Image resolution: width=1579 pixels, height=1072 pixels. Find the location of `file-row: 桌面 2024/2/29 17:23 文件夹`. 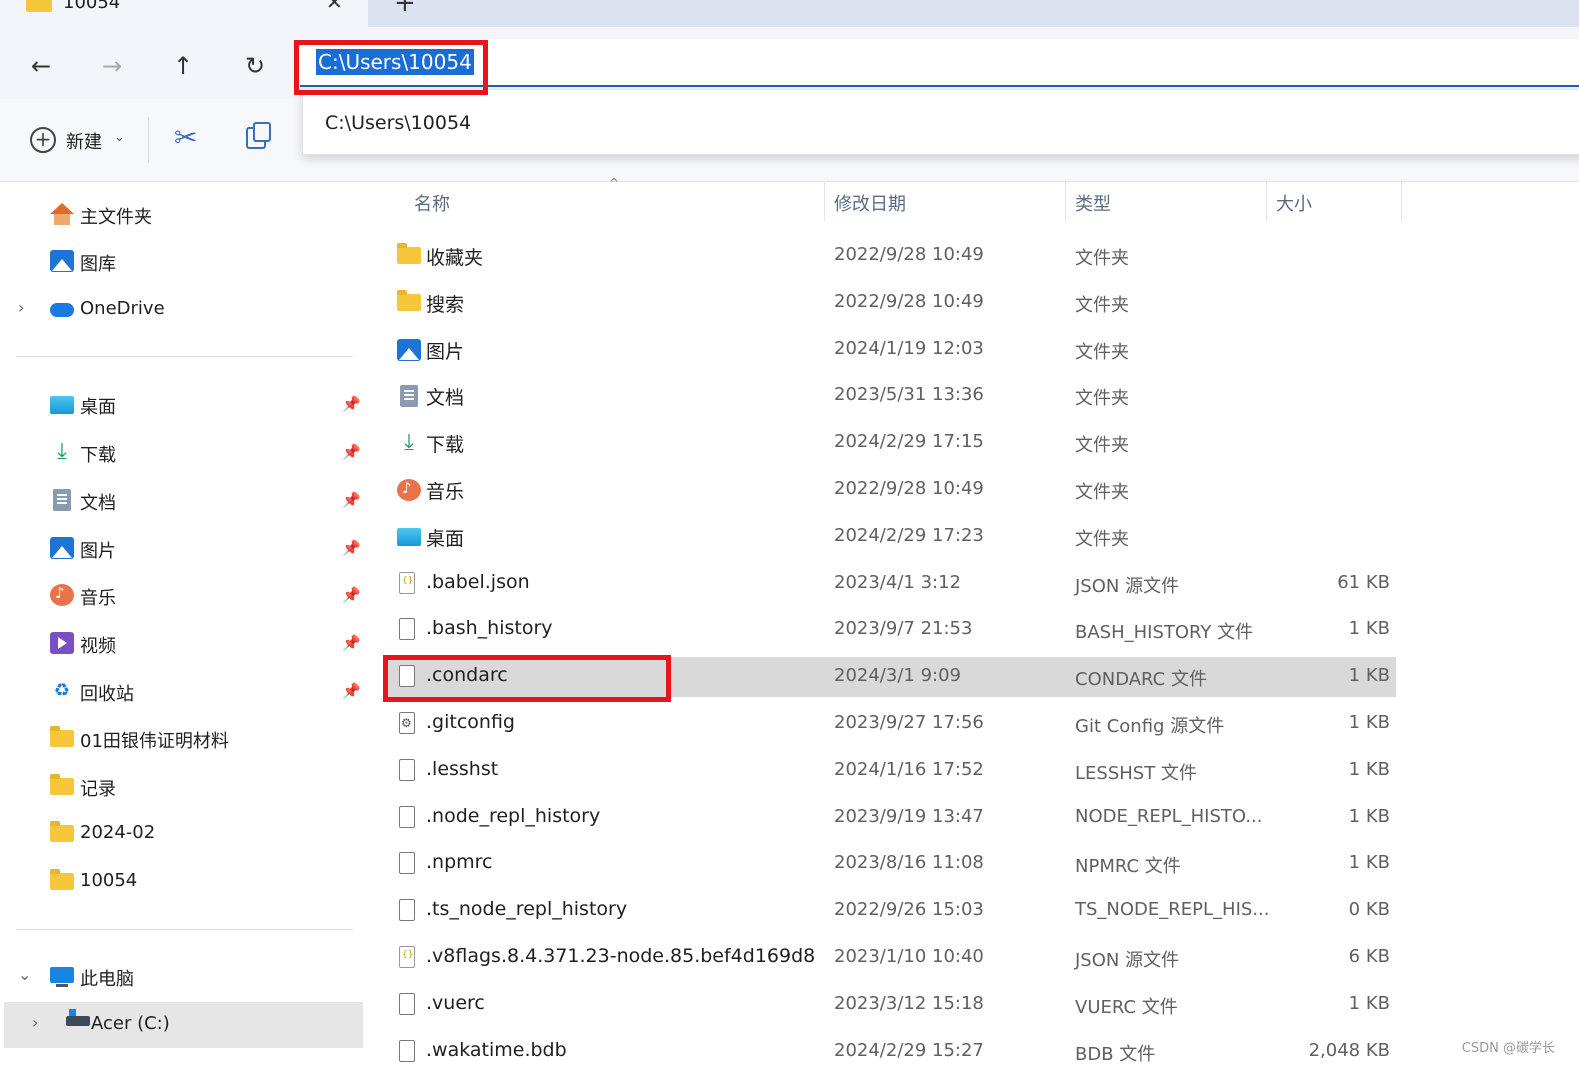

file-row: 桌面 2024/2/29 17:23 文件夹 is located at coordinates (890, 537).